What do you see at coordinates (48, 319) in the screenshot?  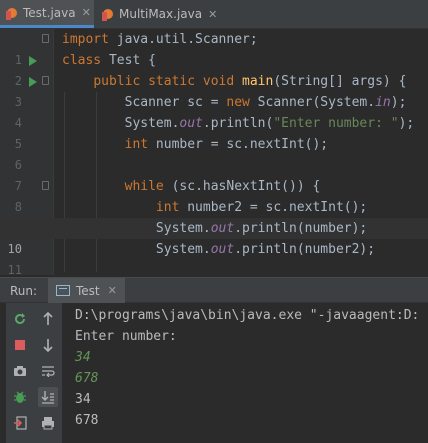 I see `scroll-up-icon` at bounding box center [48, 319].